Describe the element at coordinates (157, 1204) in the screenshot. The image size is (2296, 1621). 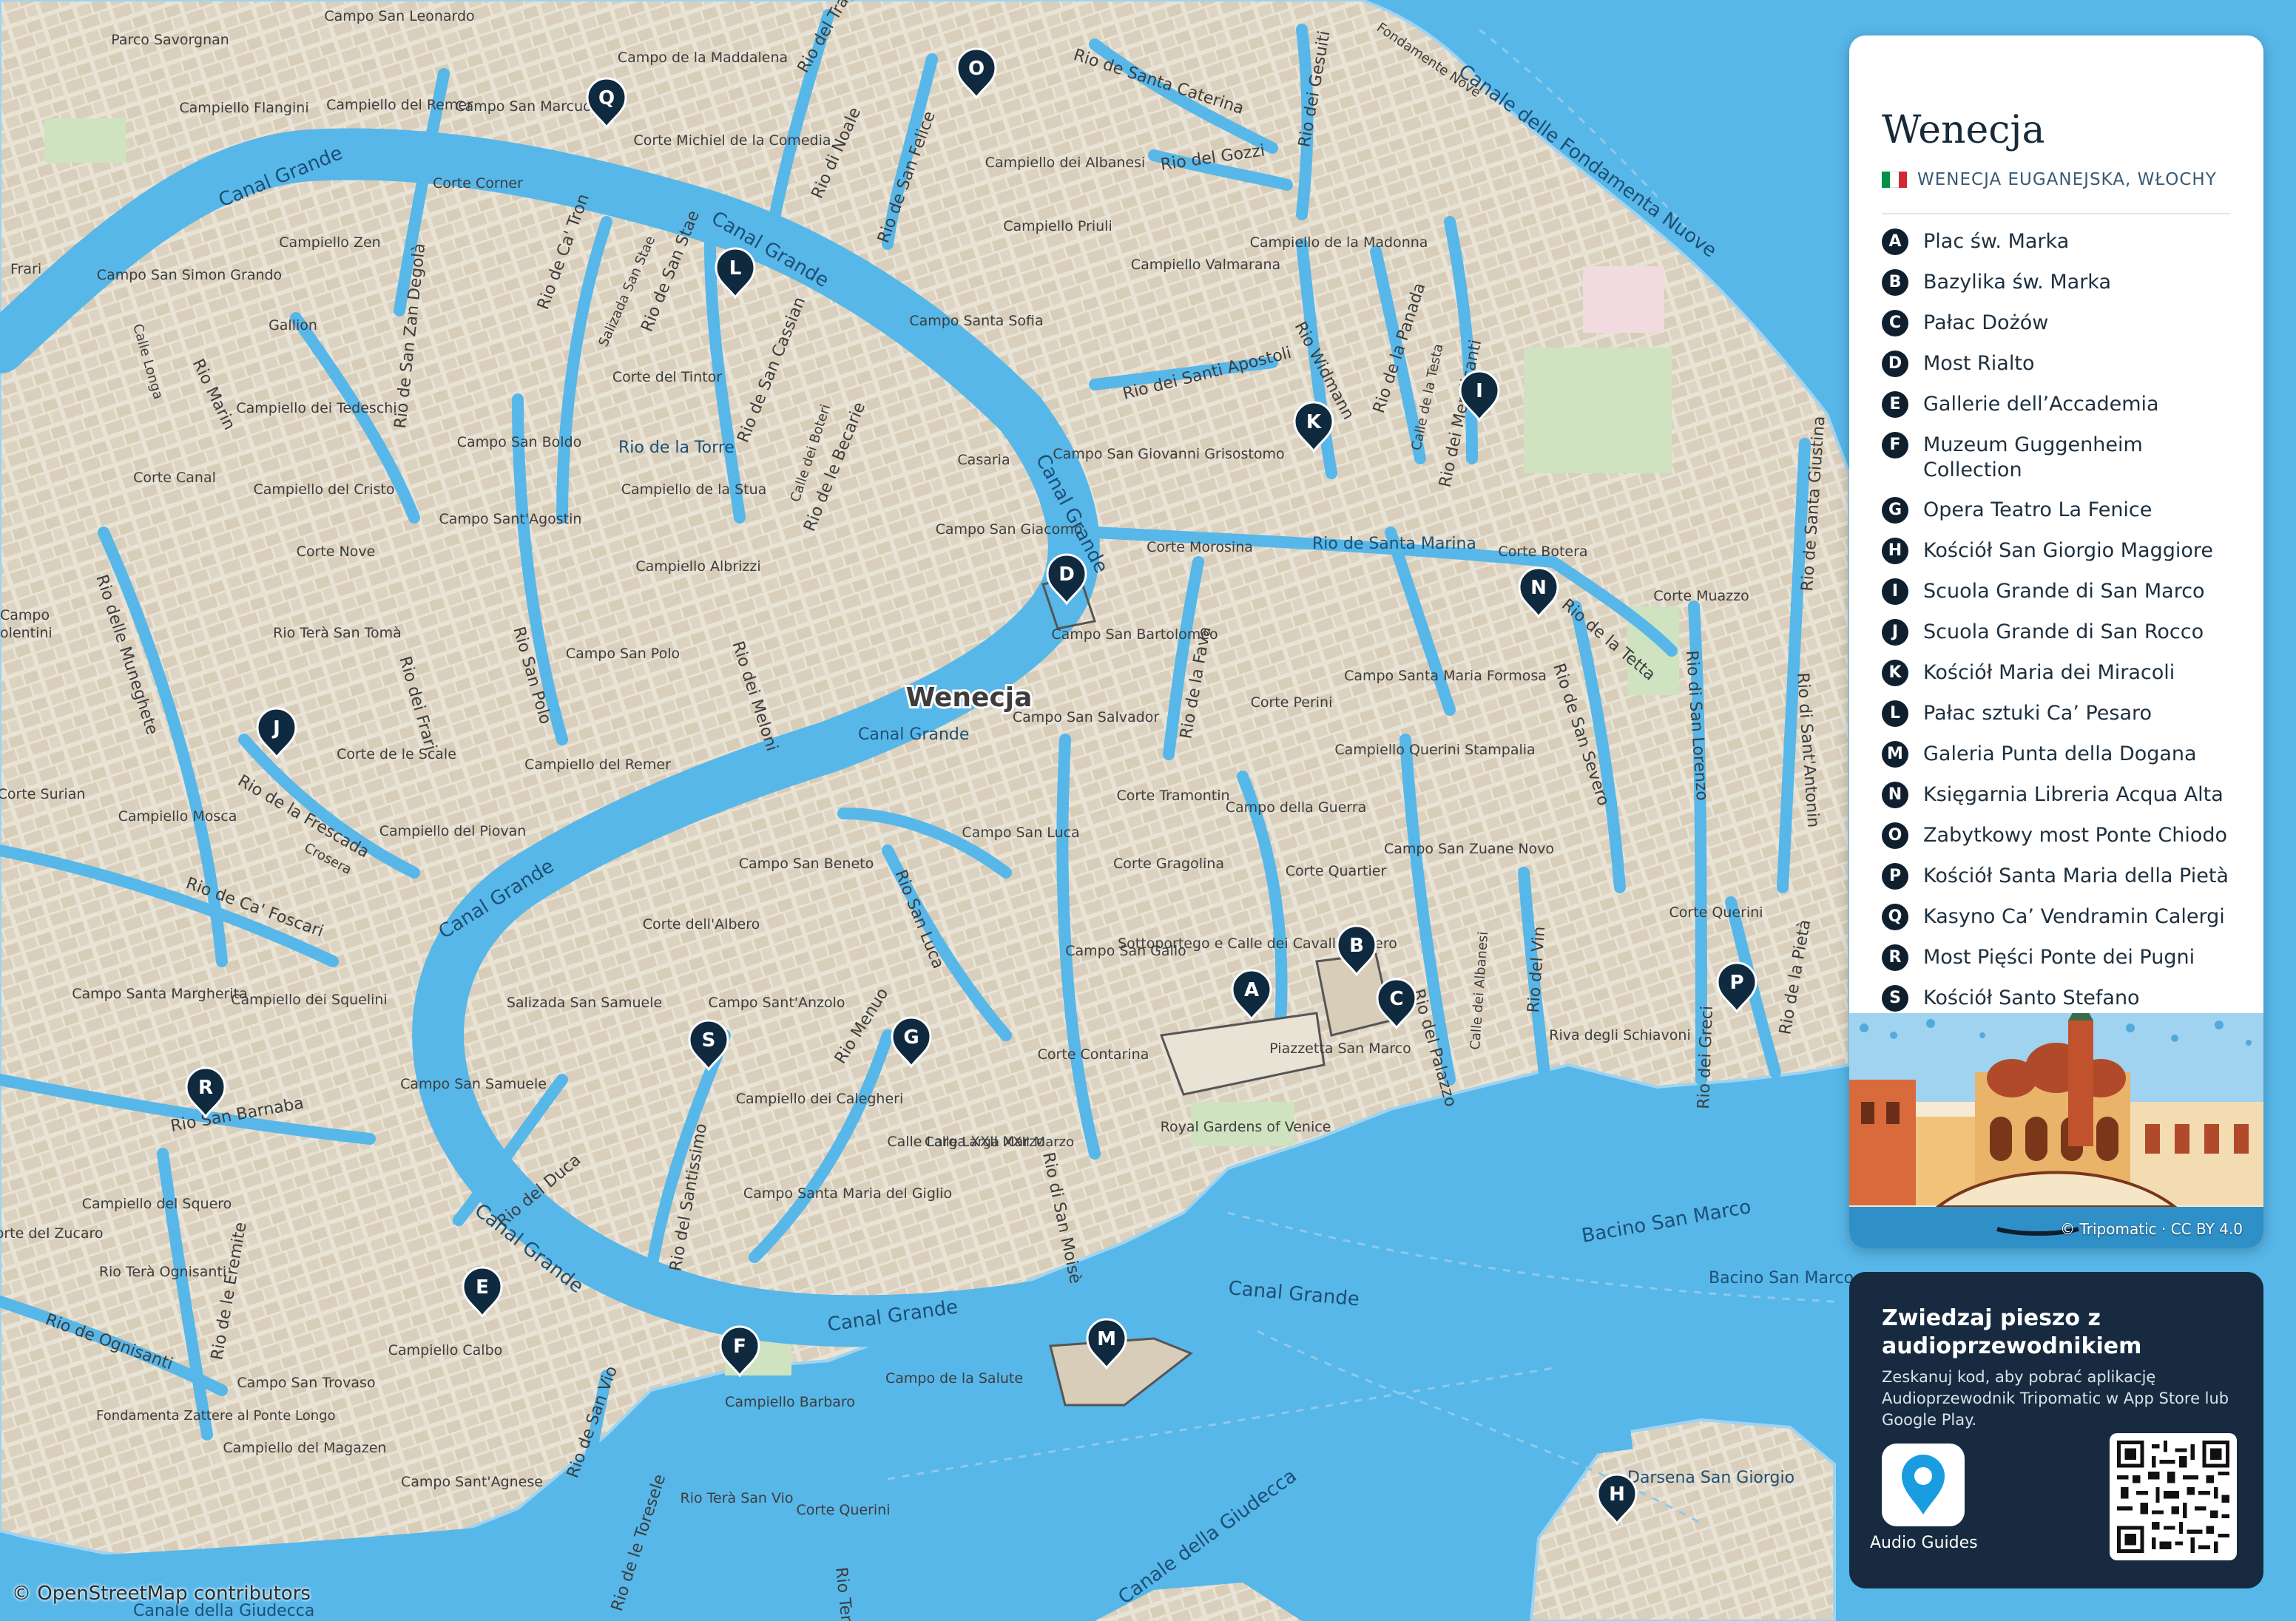
I see `place-label: Campiello del Squero` at that location.